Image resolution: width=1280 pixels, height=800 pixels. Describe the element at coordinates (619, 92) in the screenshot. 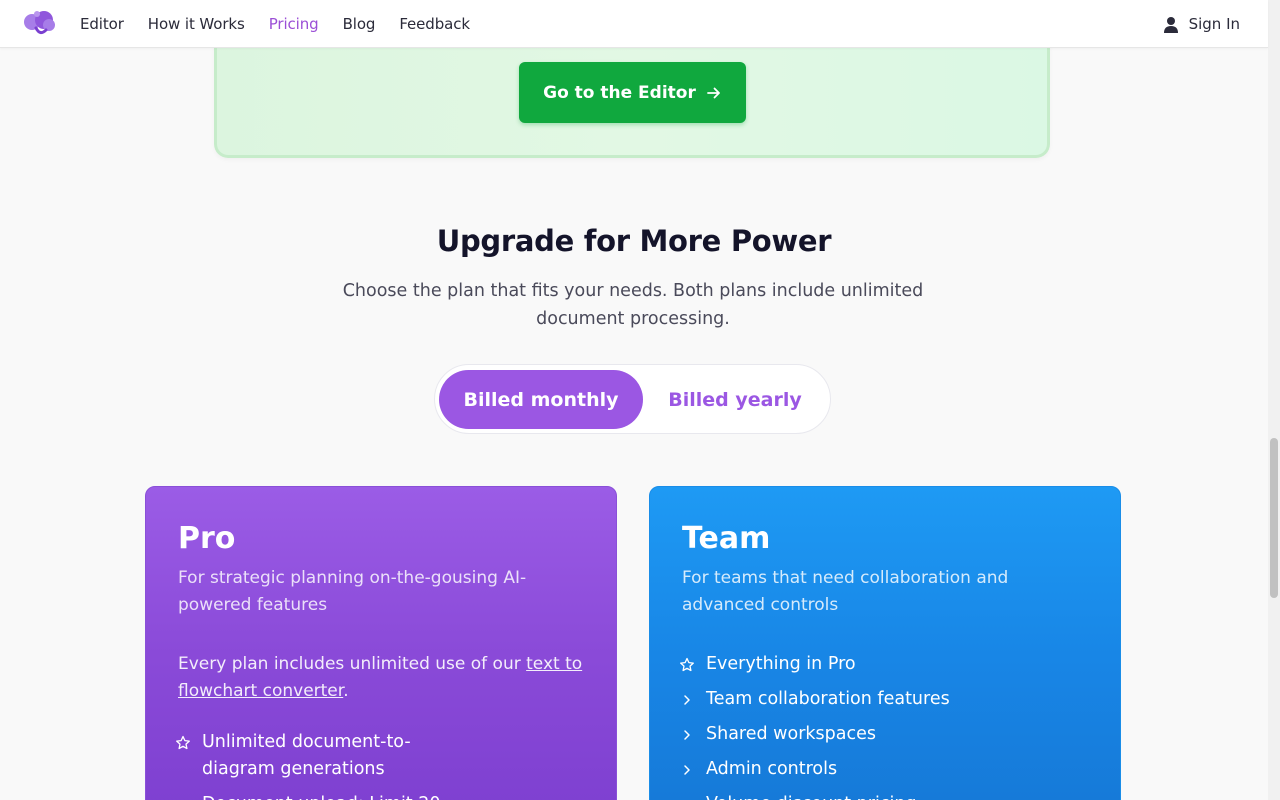

I see `go-to-editor-label: Go to the Editor` at that location.